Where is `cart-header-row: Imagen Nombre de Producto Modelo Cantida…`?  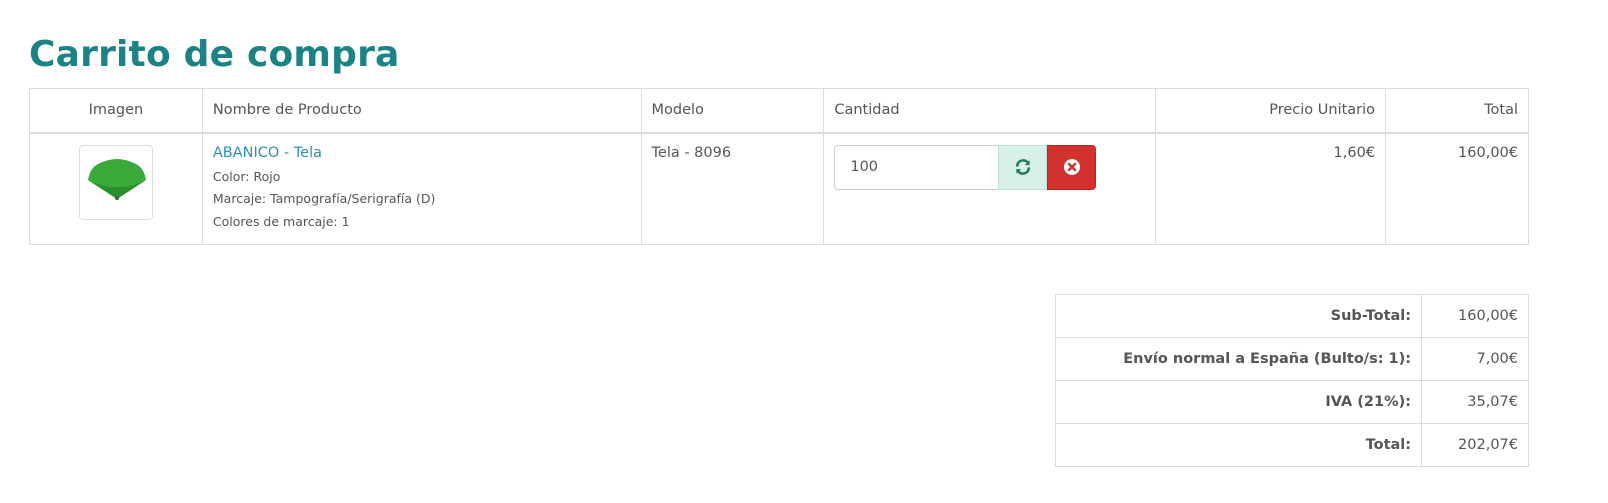
cart-header-row: Imagen Nombre de Producto Modelo Cantida… is located at coordinates (779, 111).